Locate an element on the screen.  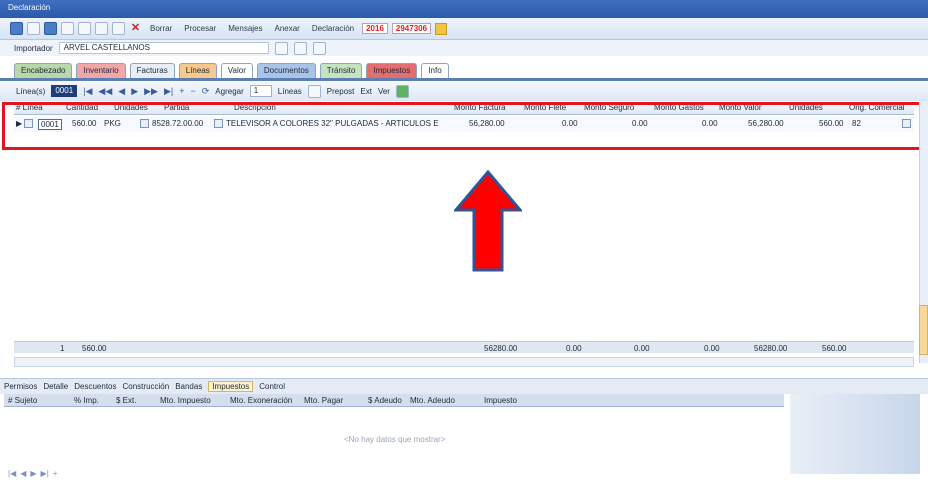
total-monto-gastos: 0.00 is located at coordinates (712, 348).